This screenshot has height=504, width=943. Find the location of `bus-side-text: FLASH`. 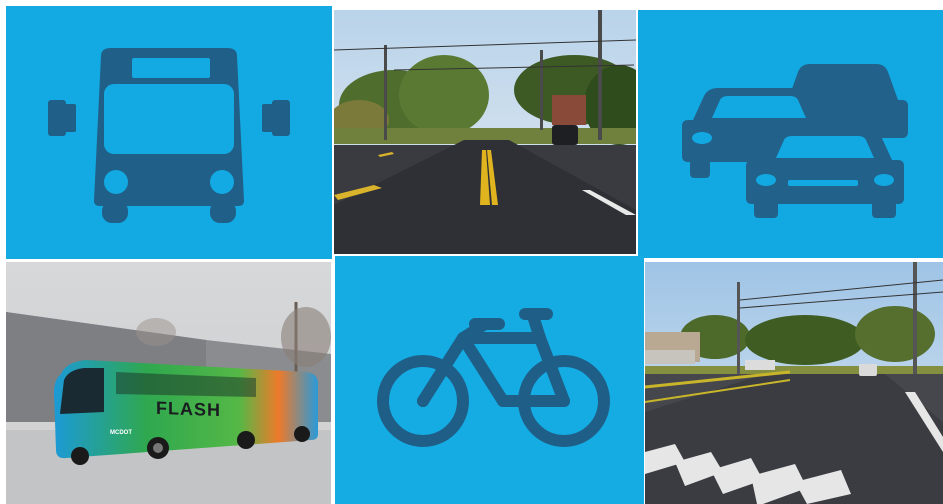

bus-side-text: FLASH is located at coordinates (188, 409).